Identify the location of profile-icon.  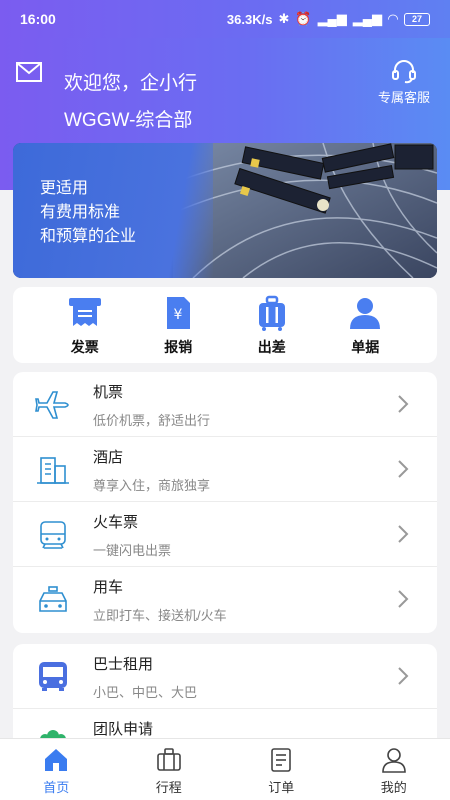
(393, 760).